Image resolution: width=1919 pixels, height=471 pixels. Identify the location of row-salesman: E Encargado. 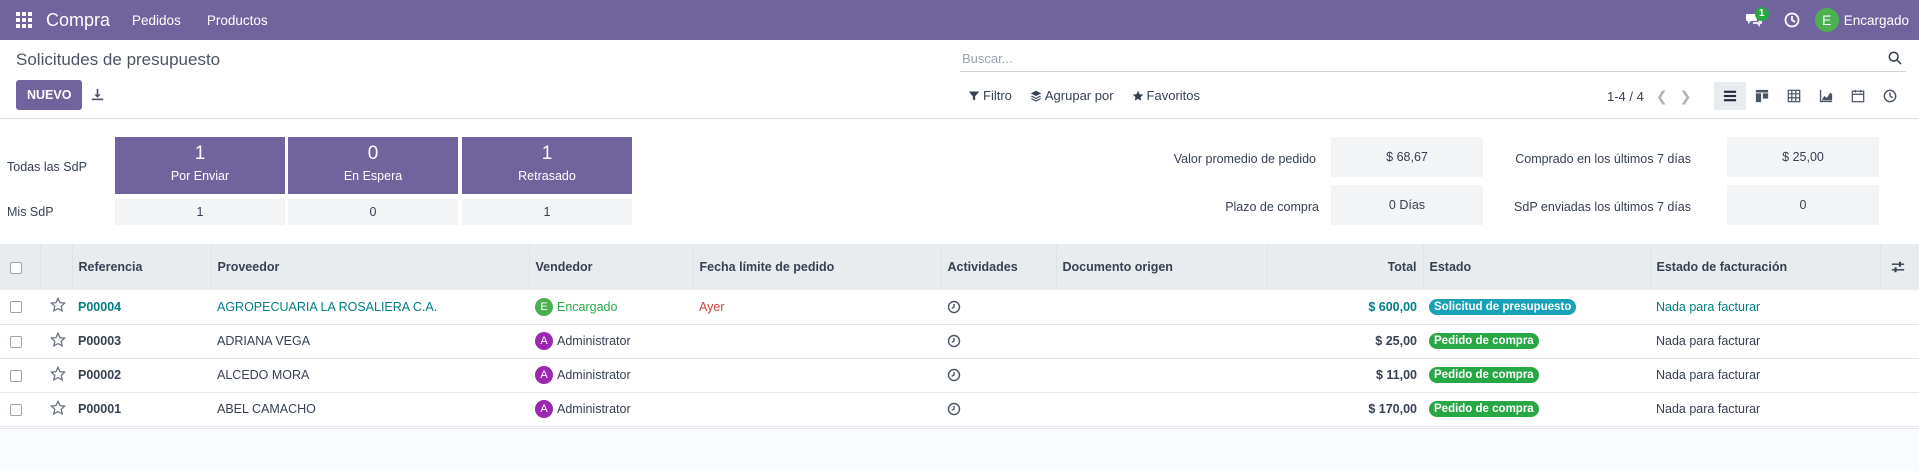
(576, 306).